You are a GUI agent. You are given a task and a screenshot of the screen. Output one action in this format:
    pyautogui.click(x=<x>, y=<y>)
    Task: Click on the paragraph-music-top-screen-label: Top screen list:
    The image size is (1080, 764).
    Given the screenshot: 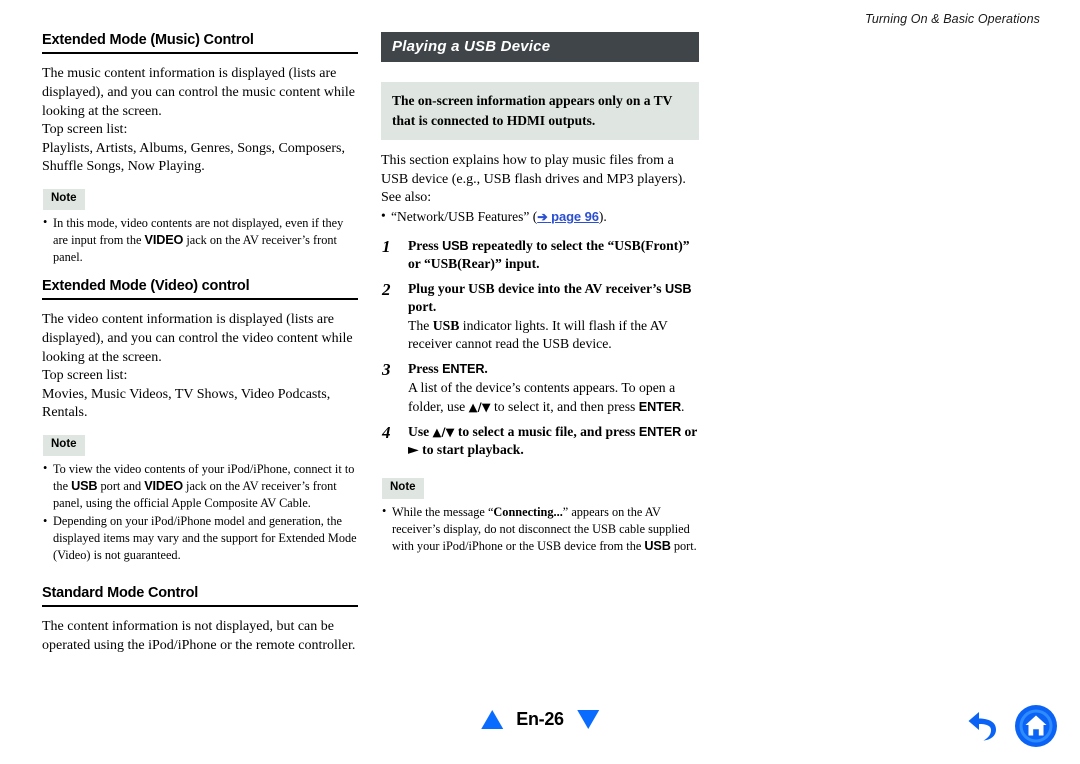 What is the action you would take?
    pyautogui.click(x=85, y=130)
    